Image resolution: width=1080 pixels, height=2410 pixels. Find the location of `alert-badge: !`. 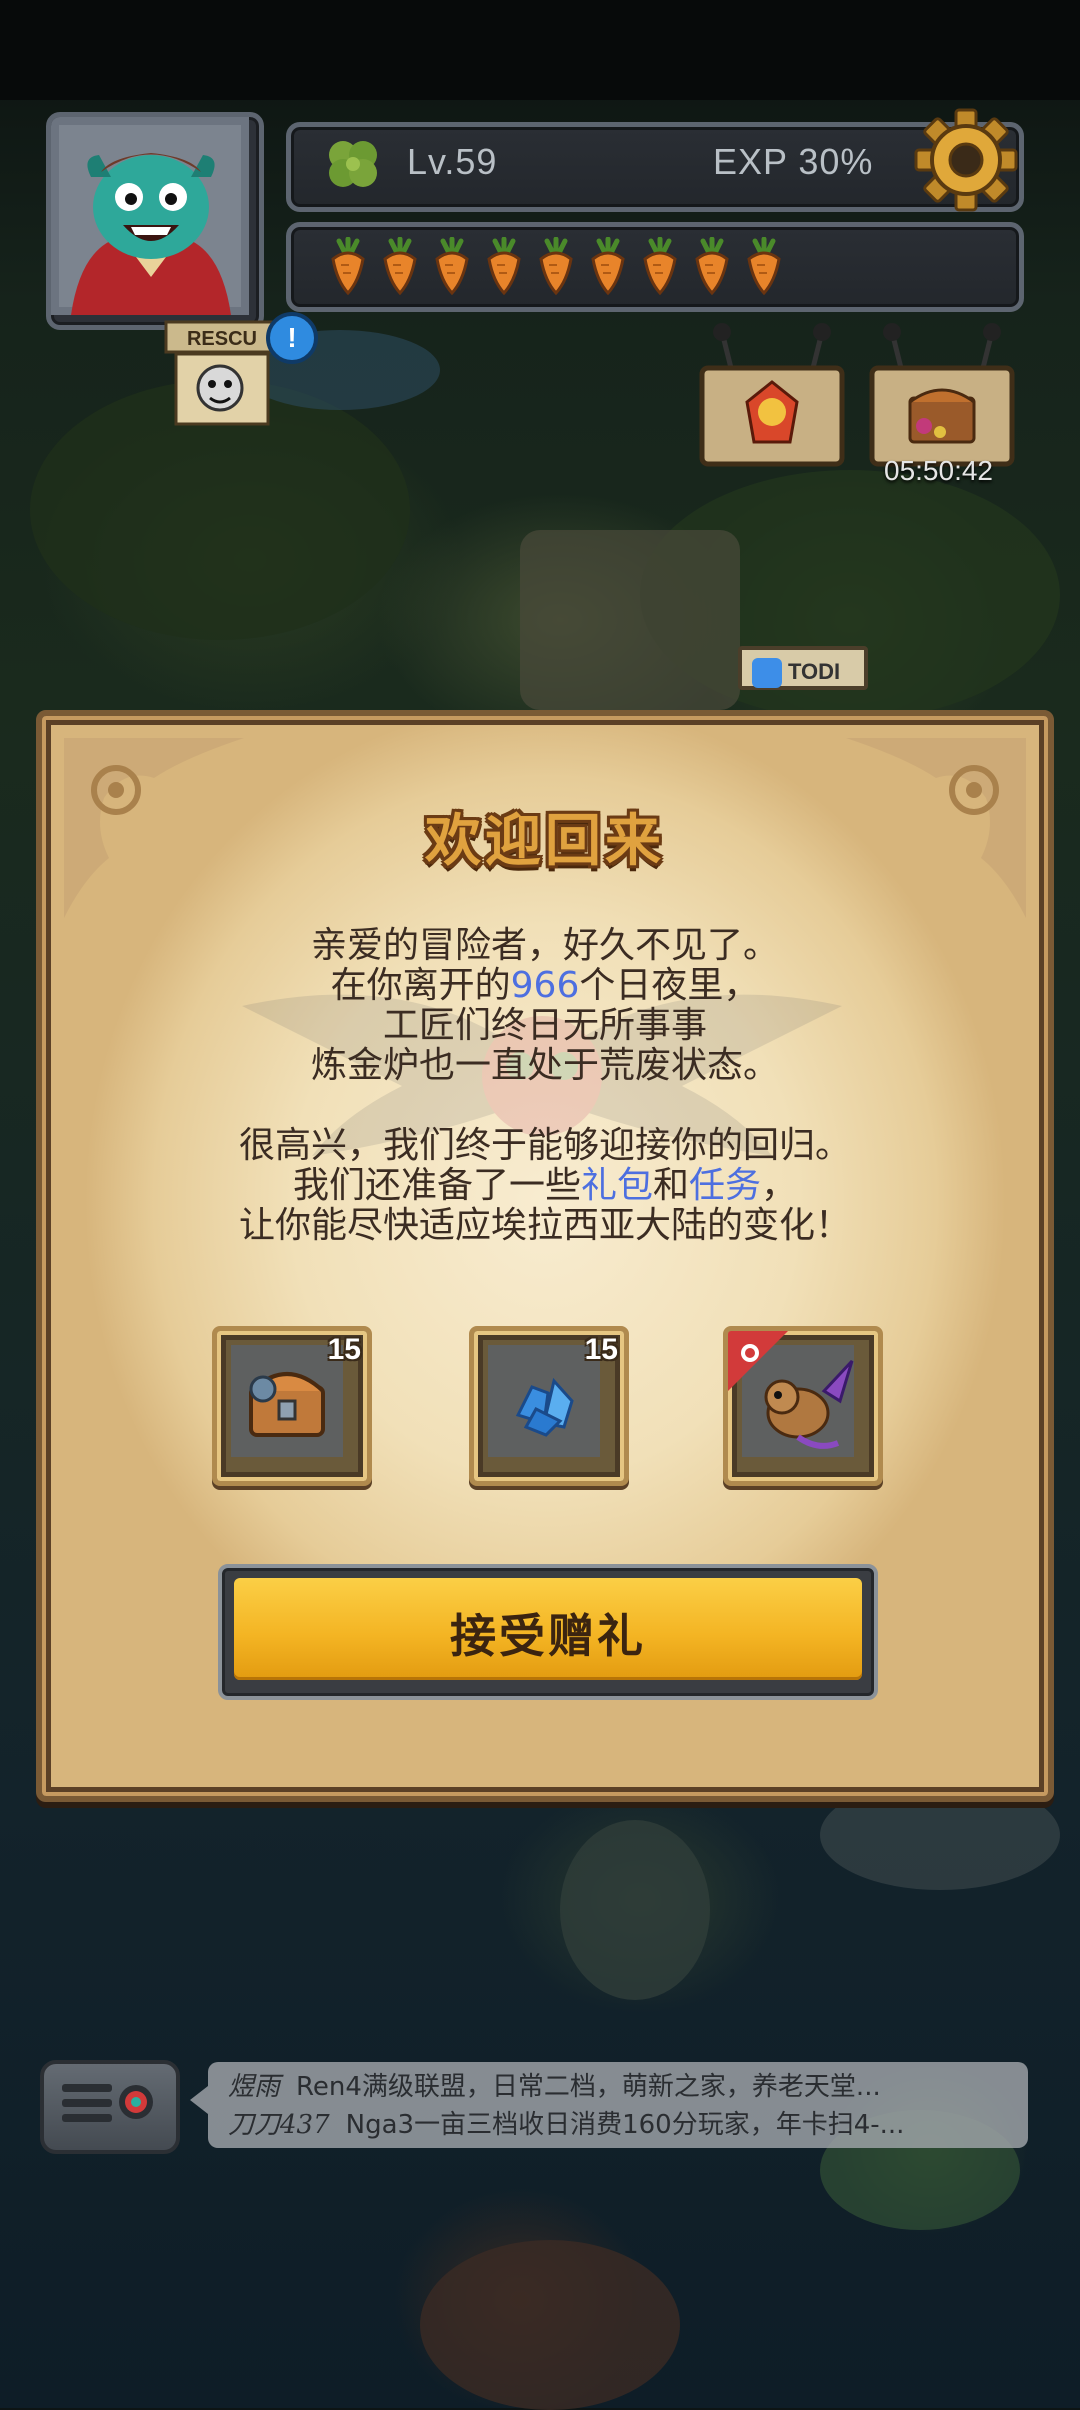

alert-badge: ! is located at coordinates (292, 338).